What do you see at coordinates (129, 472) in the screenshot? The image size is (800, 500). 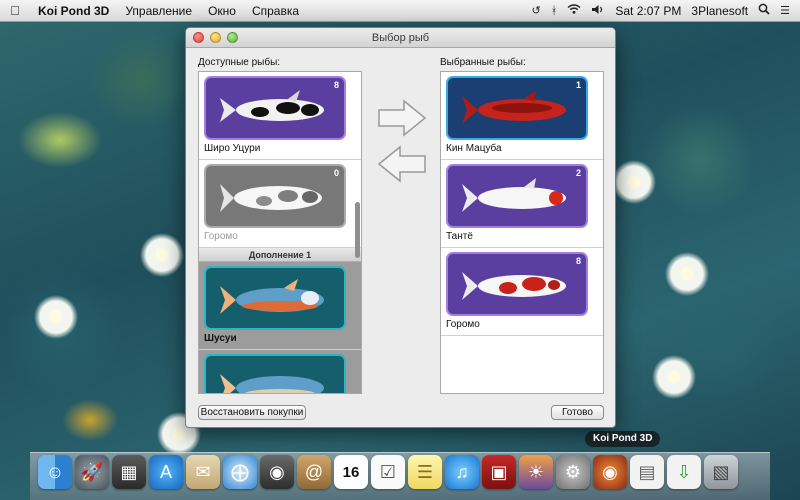 I see `dashboard-icon: ▦` at bounding box center [129, 472].